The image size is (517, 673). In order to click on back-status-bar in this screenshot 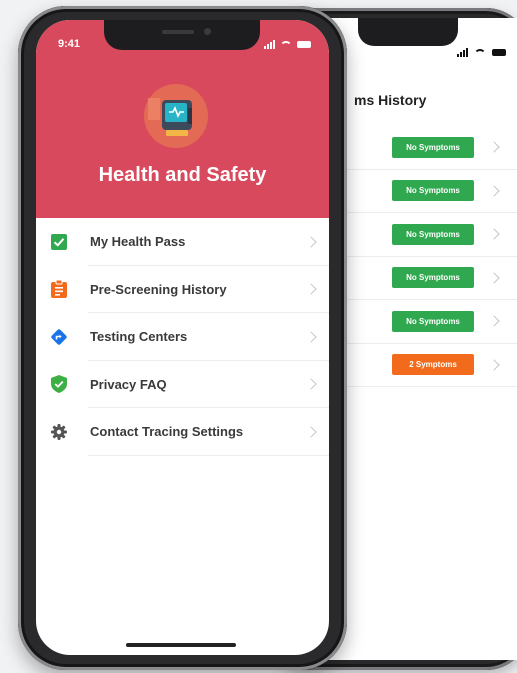, I will do `click(481, 52)`.